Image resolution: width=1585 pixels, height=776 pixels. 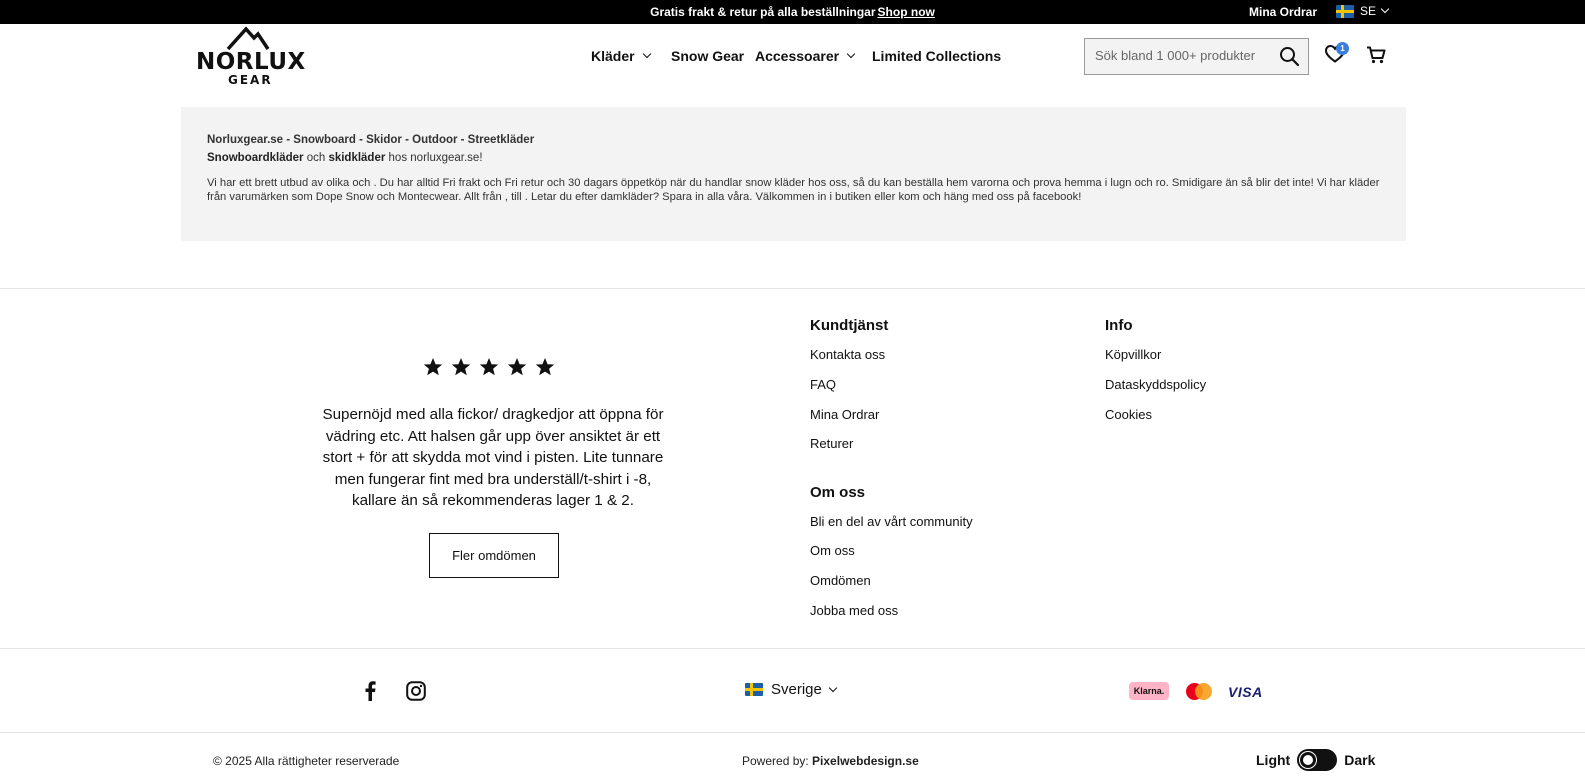 I want to click on footer-link-jobba-med-oss: Jobba med oss, so click(x=854, y=610).